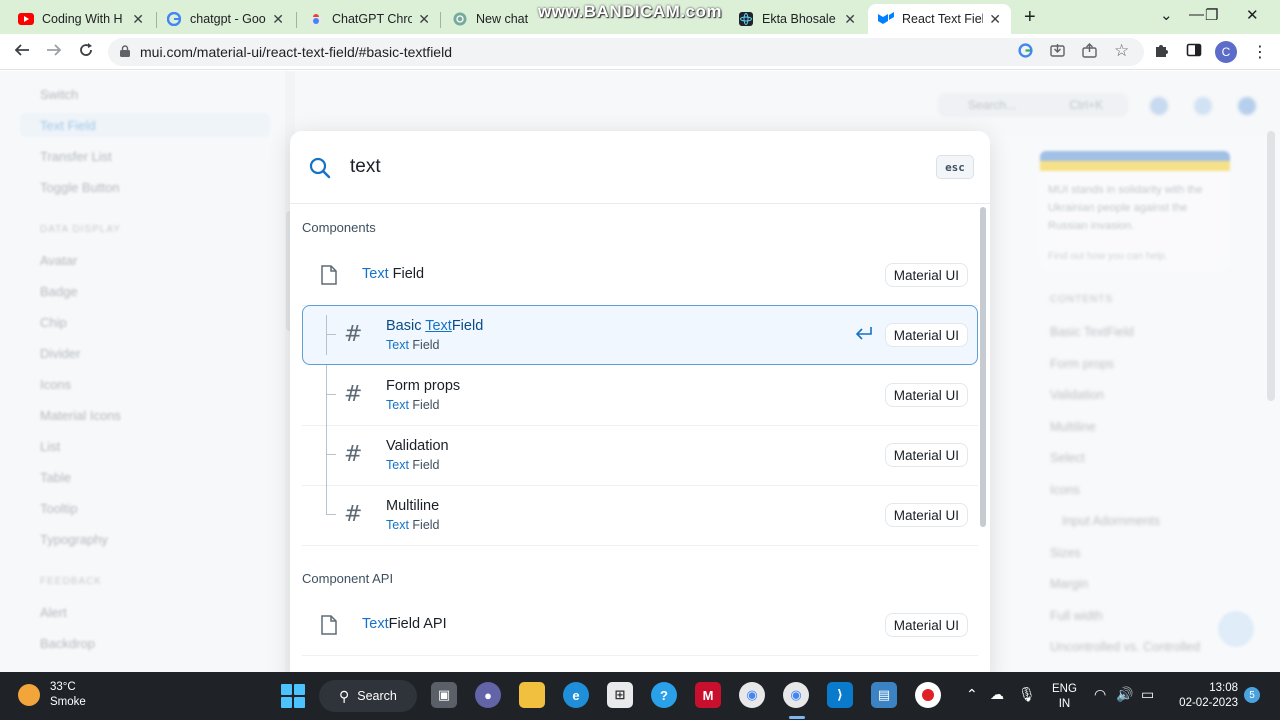  What do you see at coordinates (413, 506) in the screenshot?
I see `hit-title: Multiline` at bounding box center [413, 506].